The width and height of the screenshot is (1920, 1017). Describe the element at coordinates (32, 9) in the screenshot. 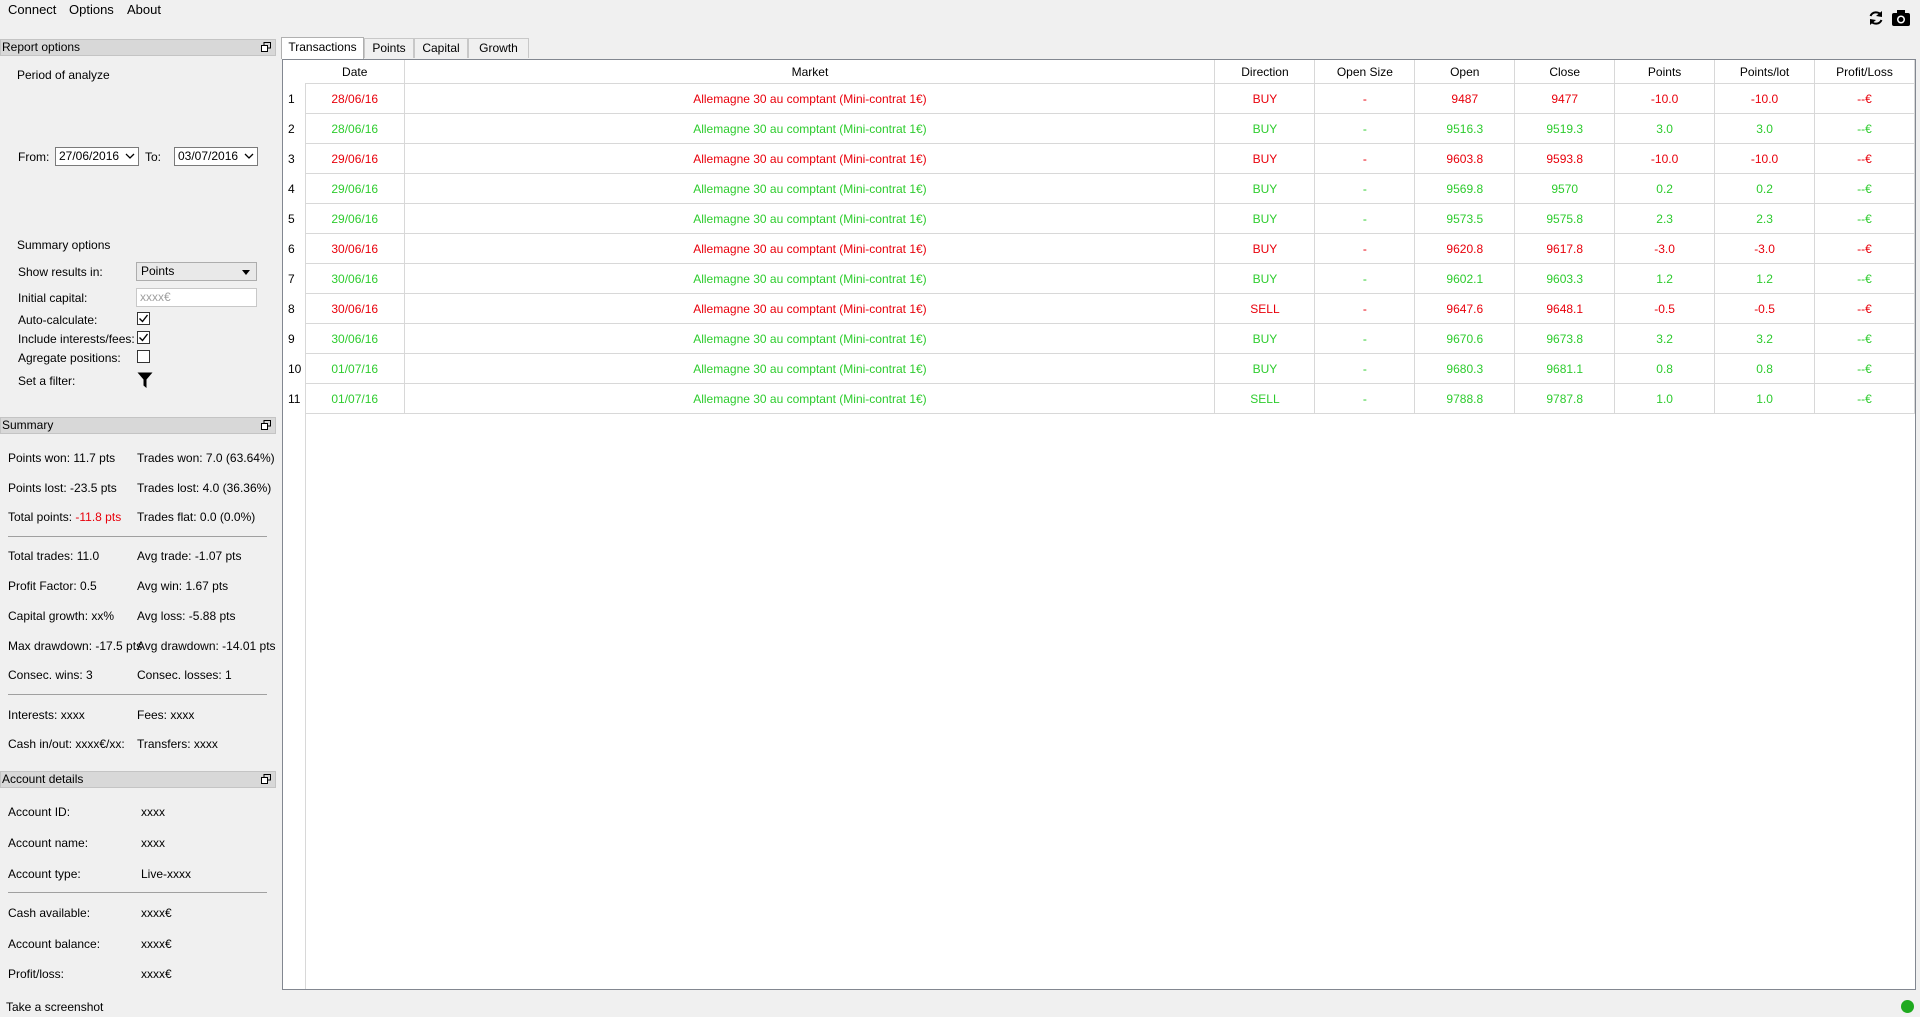

I see `menu-connect: Connect` at that location.